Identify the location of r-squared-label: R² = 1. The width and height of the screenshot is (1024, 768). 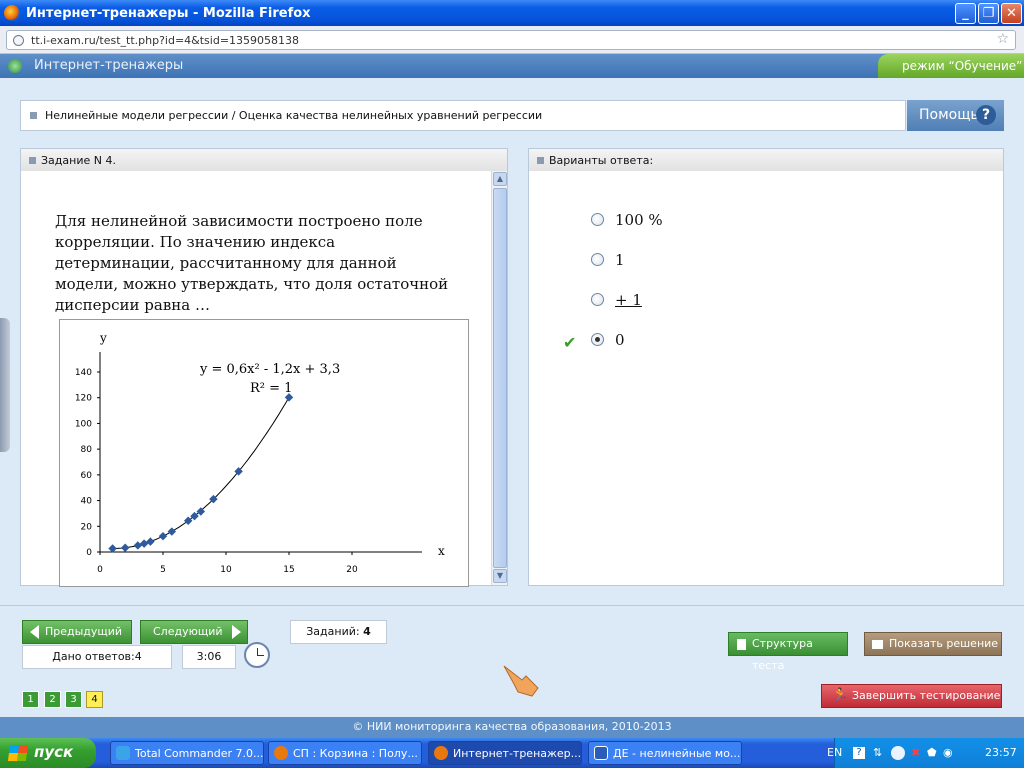
(271, 388).